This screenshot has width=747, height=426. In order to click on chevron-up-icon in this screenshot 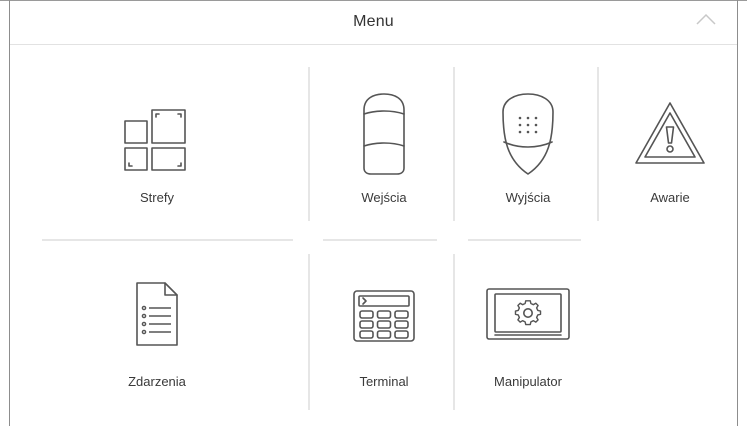, I will do `click(706, 19)`.